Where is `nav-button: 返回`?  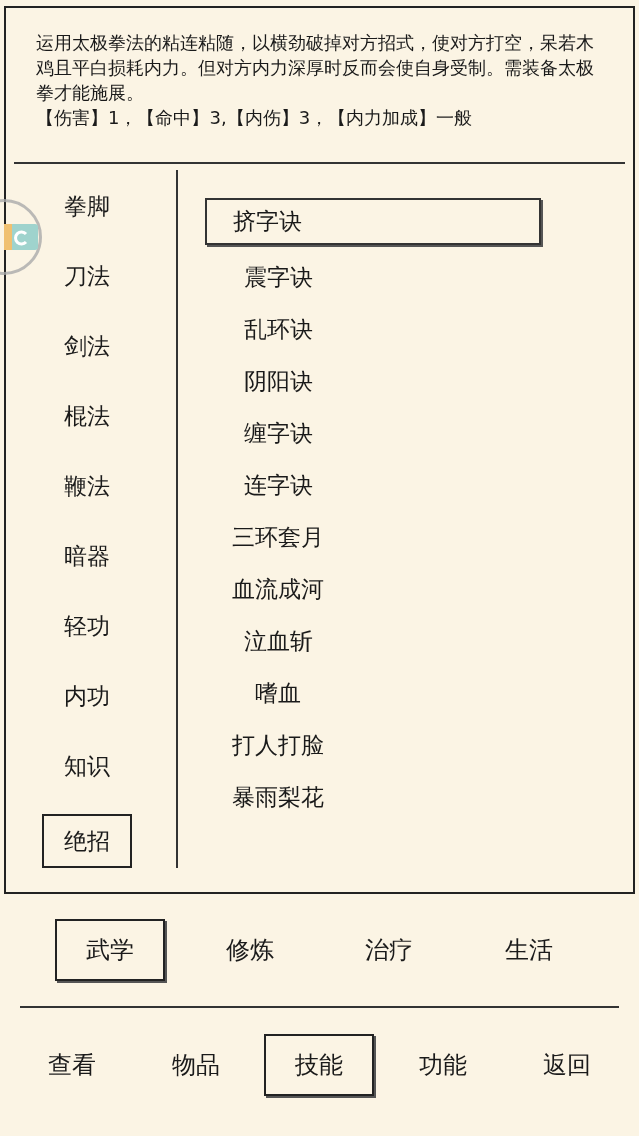 nav-button: 返回 is located at coordinates (567, 1065).